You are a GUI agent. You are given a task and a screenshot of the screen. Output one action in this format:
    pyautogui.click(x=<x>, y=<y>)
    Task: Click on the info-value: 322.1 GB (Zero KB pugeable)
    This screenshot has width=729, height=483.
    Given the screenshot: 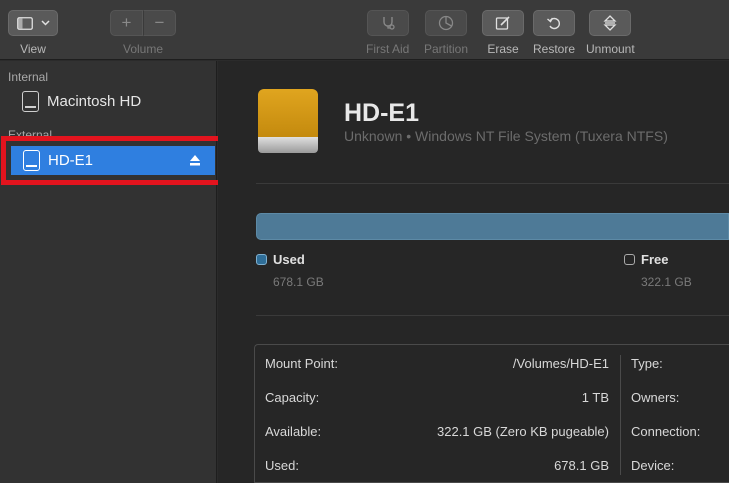 What is the action you would take?
    pyautogui.click(x=523, y=431)
    